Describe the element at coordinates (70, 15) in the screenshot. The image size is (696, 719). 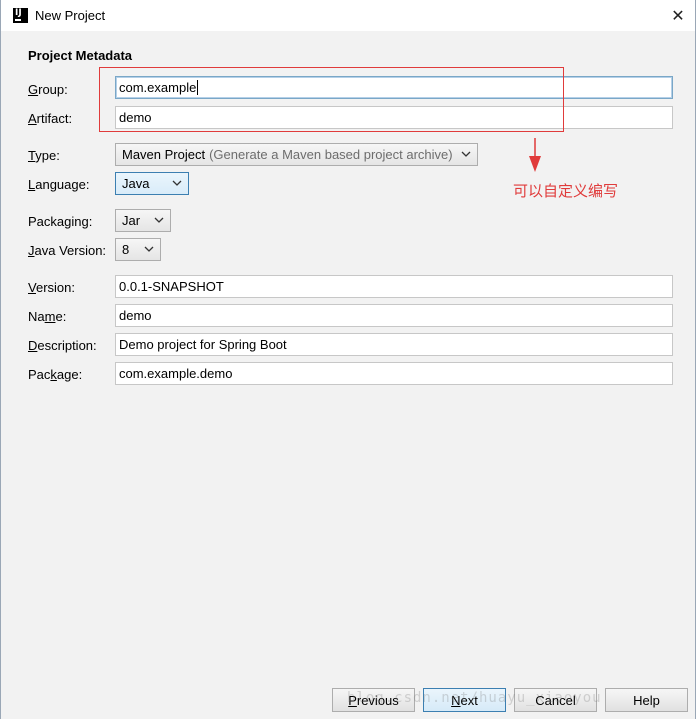
I see `window-title: New Project` at that location.